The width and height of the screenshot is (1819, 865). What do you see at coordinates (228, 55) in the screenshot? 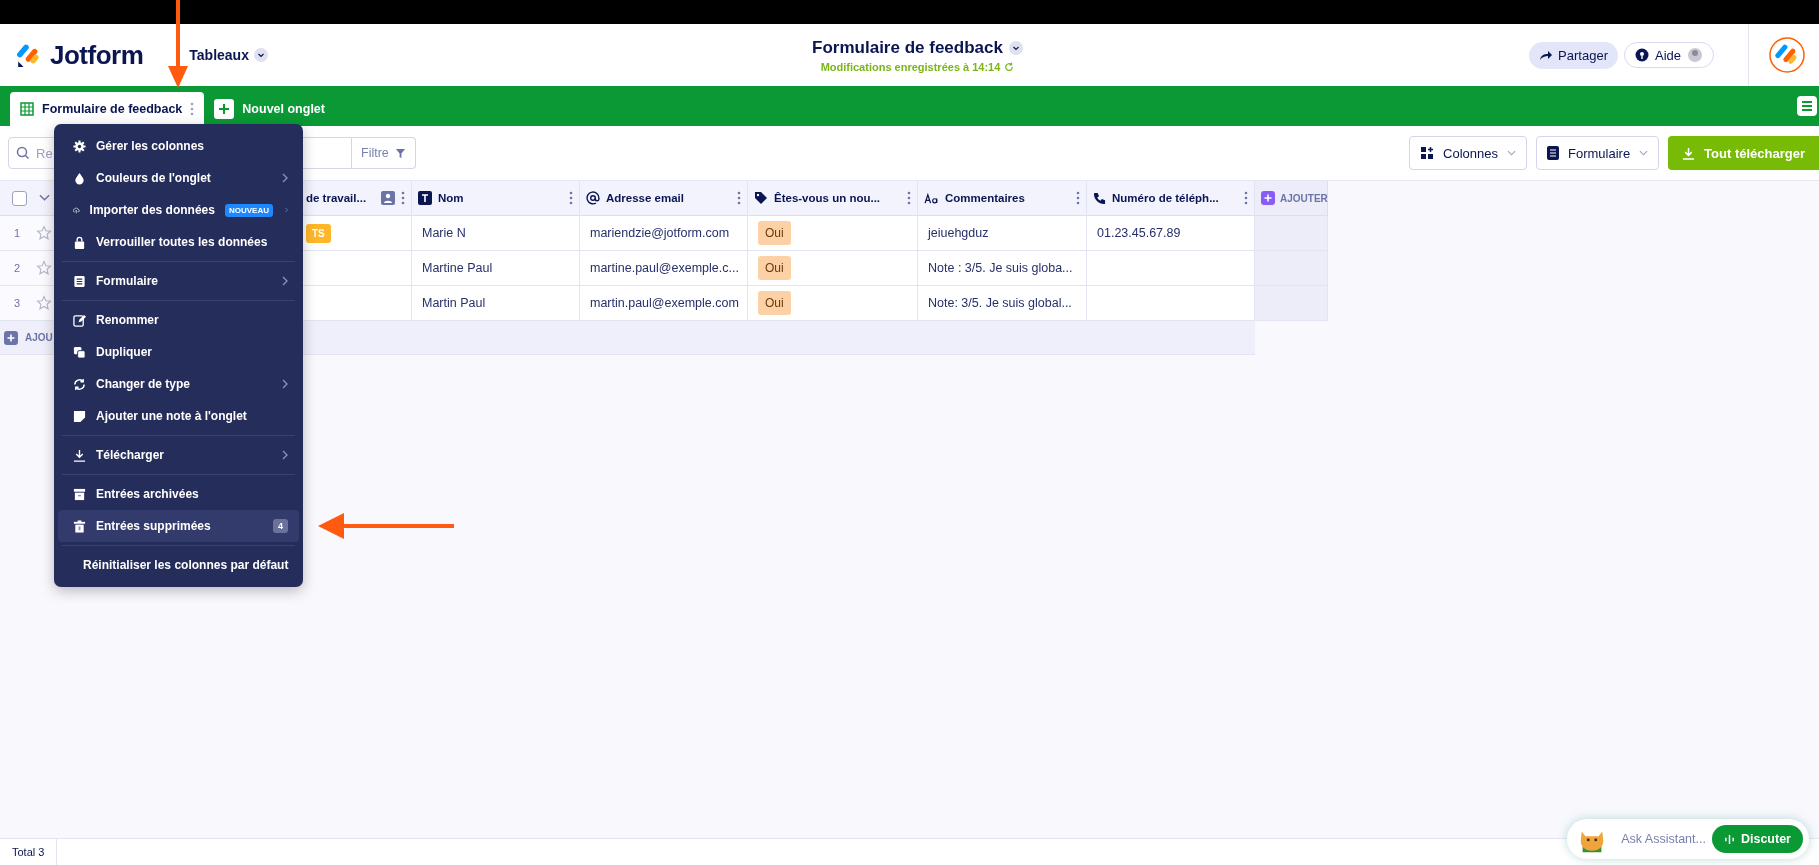
I see `workspace-dropdown: Tableaux` at bounding box center [228, 55].